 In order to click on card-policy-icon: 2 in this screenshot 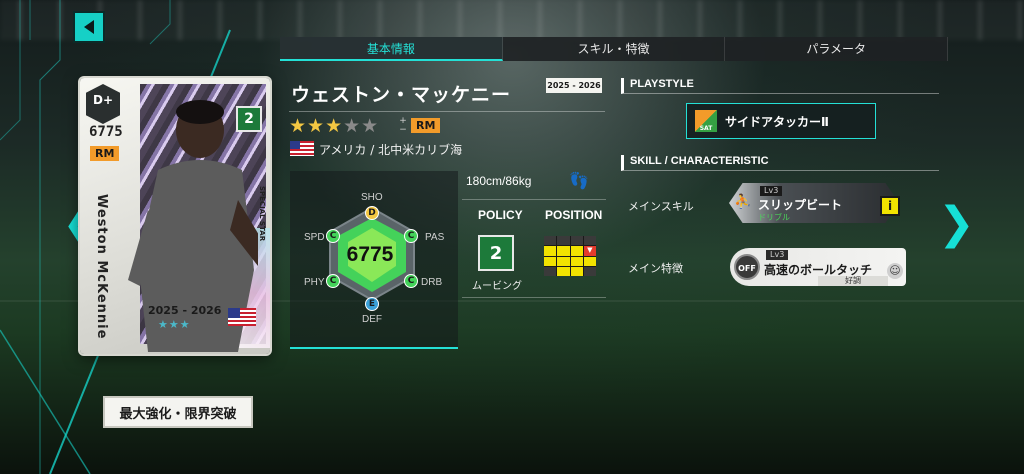, I will do `click(249, 119)`.